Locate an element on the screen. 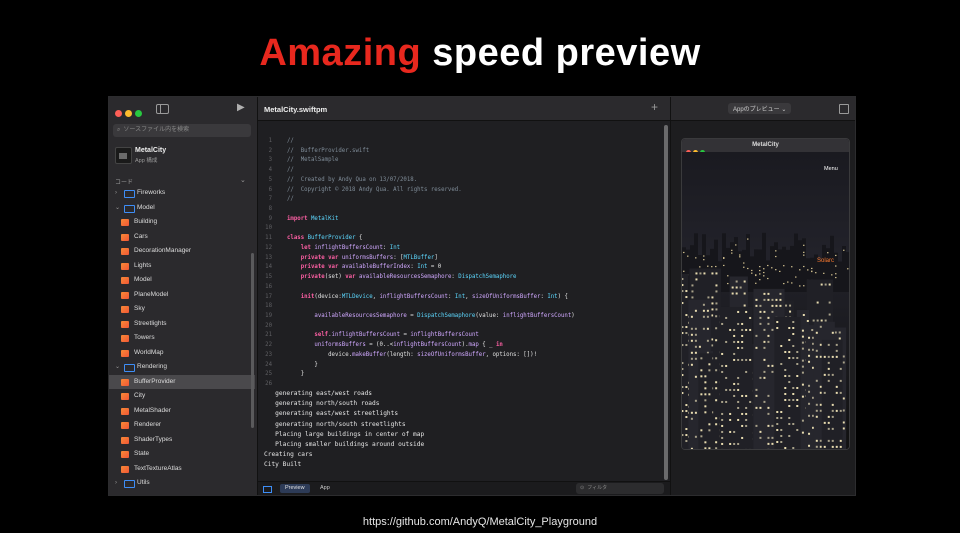  code-line: 5 // Created by Andy Qua on 13/07/2018. is located at coordinates (460, 181).